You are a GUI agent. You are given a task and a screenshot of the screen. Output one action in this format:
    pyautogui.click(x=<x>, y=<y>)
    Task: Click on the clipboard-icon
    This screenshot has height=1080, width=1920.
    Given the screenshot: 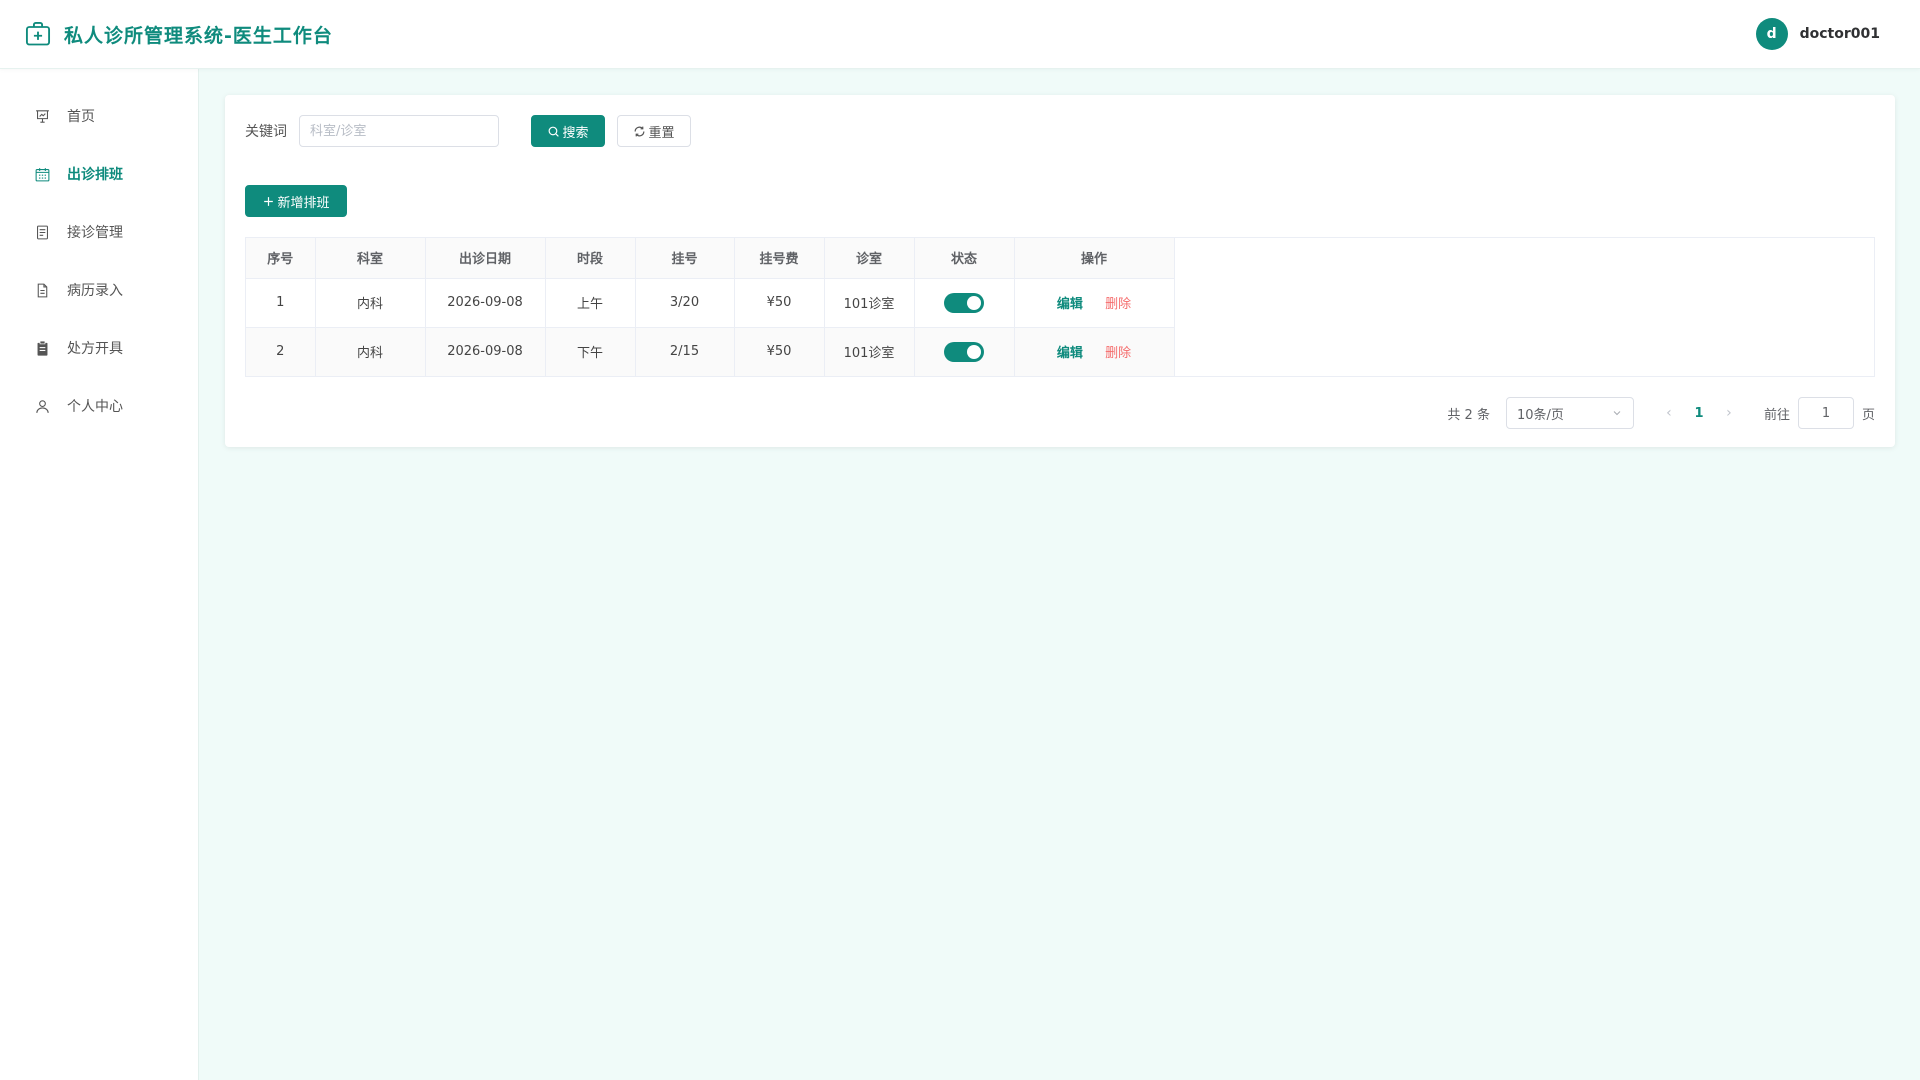 What is the action you would take?
    pyautogui.click(x=42, y=348)
    